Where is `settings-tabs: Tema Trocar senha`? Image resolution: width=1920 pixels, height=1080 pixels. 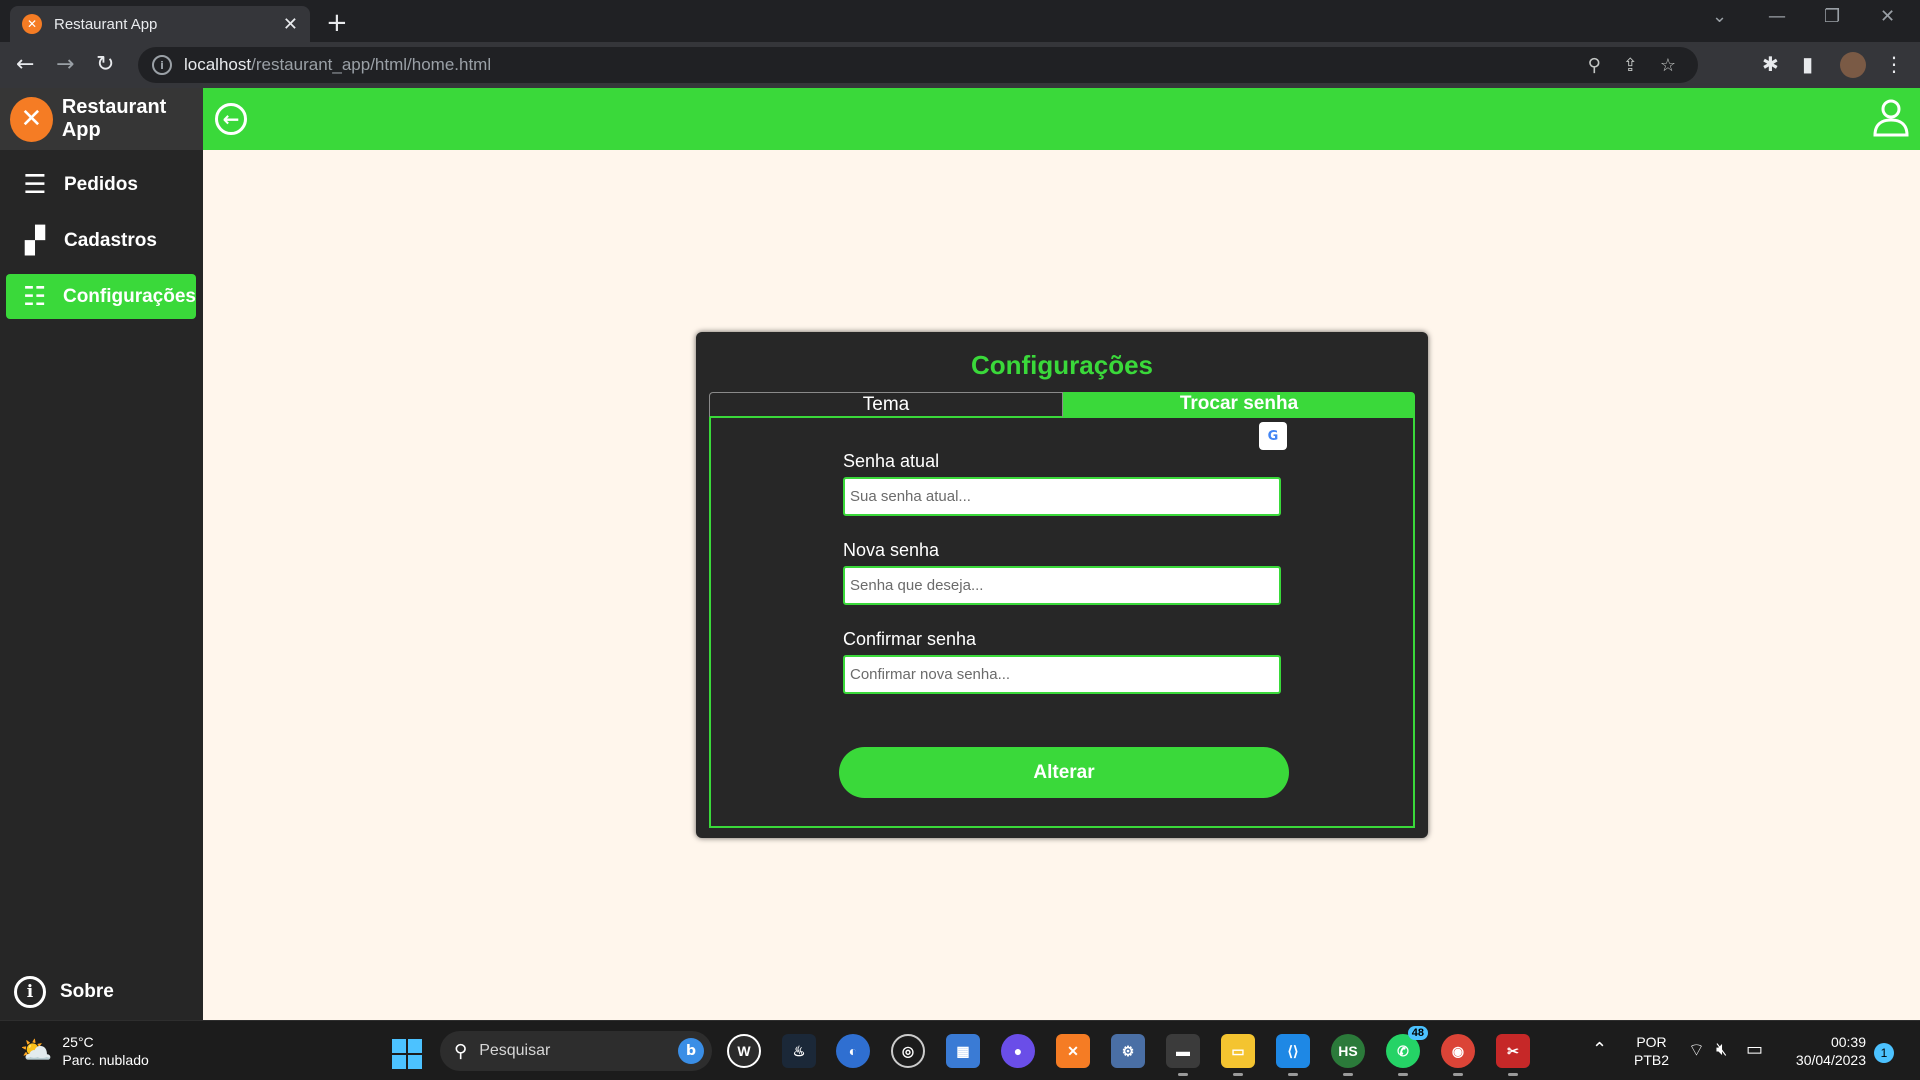 settings-tabs: Tema Trocar senha is located at coordinates (1062, 405).